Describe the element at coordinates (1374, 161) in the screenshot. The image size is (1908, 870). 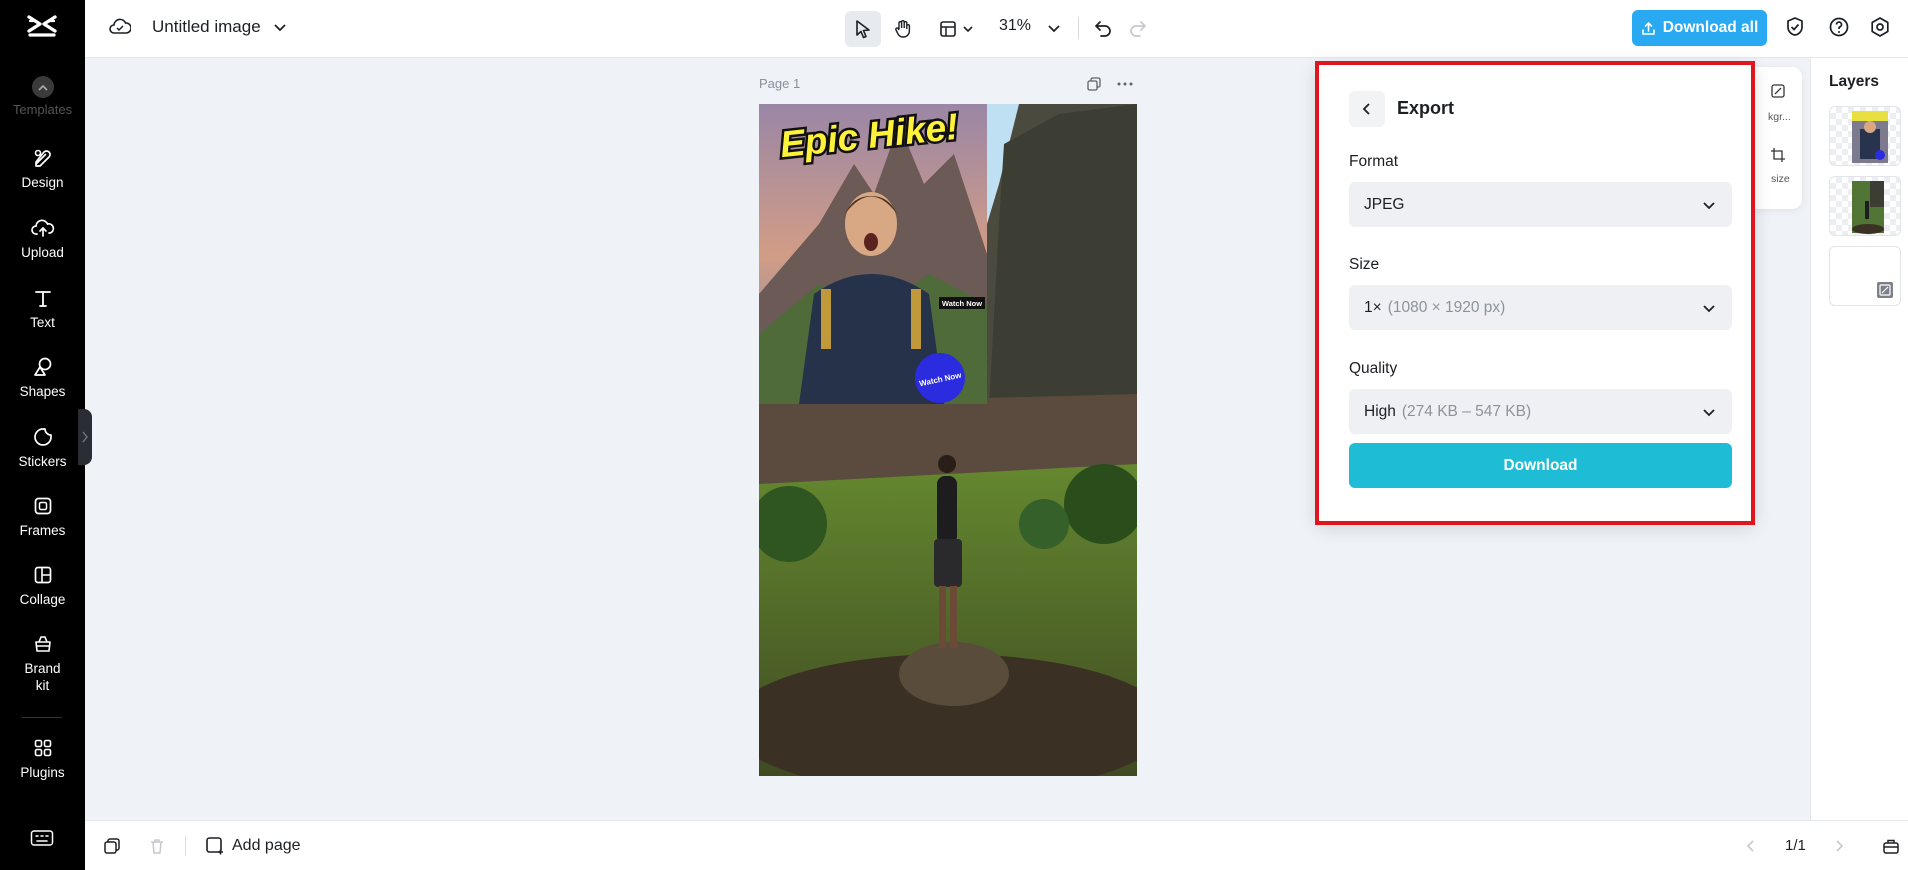
I see `format-label: Format` at that location.